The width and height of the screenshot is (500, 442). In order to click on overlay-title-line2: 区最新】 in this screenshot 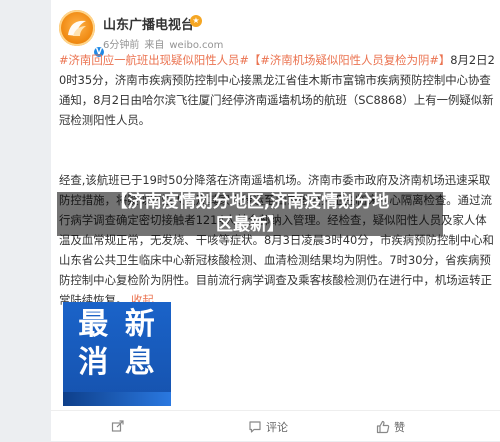, I will do `click(250, 225)`.